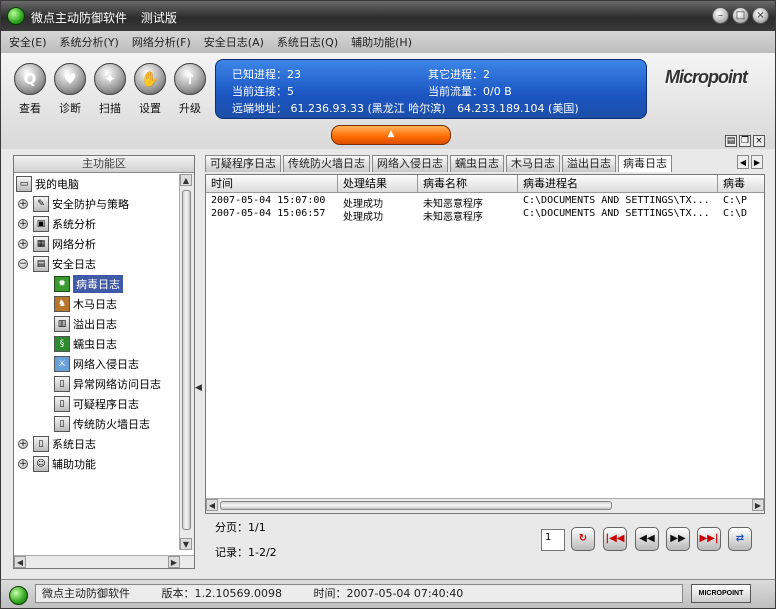 This screenshot has height=609, width=776. I want to click on tree-item-abnormal-access-log: ▯ 异常网络访问日志, so click(107, 384).